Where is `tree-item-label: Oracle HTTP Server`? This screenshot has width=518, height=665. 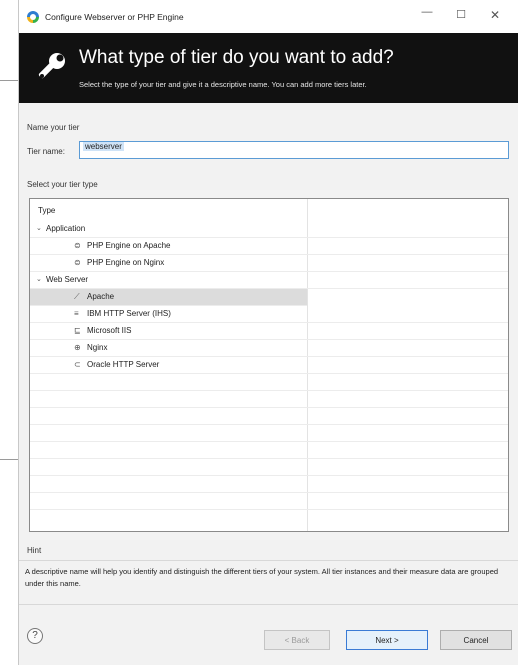 tree-item-label: Oracle HTTP Server is located at coordinates (123, 364).